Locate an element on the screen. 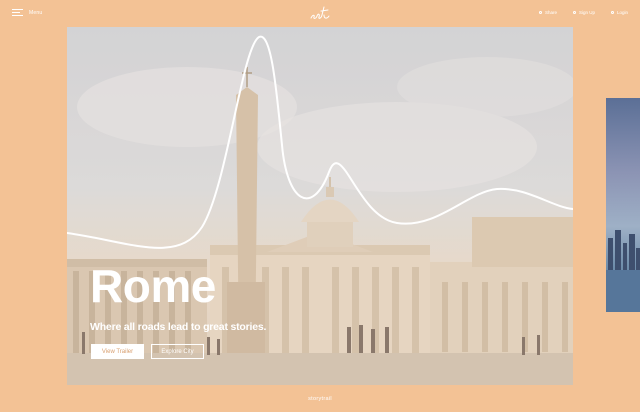 This screenshot has width=640, height=412. skyline-photo is located at coordinates (623, 271).